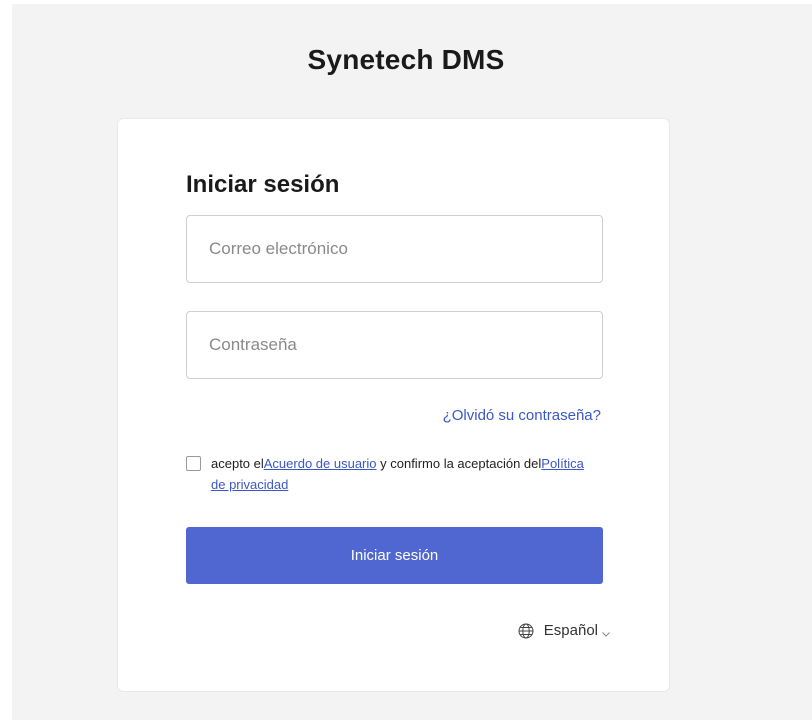 The height and width of the screenshot is (720, 812). What do you see at coordinates (320, 463) in the screenshot?
I see `user-agreement-link: Acuerdo de usuario` at bounding box center [320, 463].